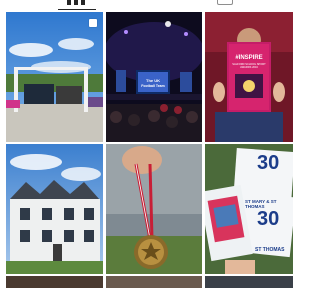 The height and width of the screenshot is (288, 320). I want to click on tagged-person-icon, so click(225, 2).